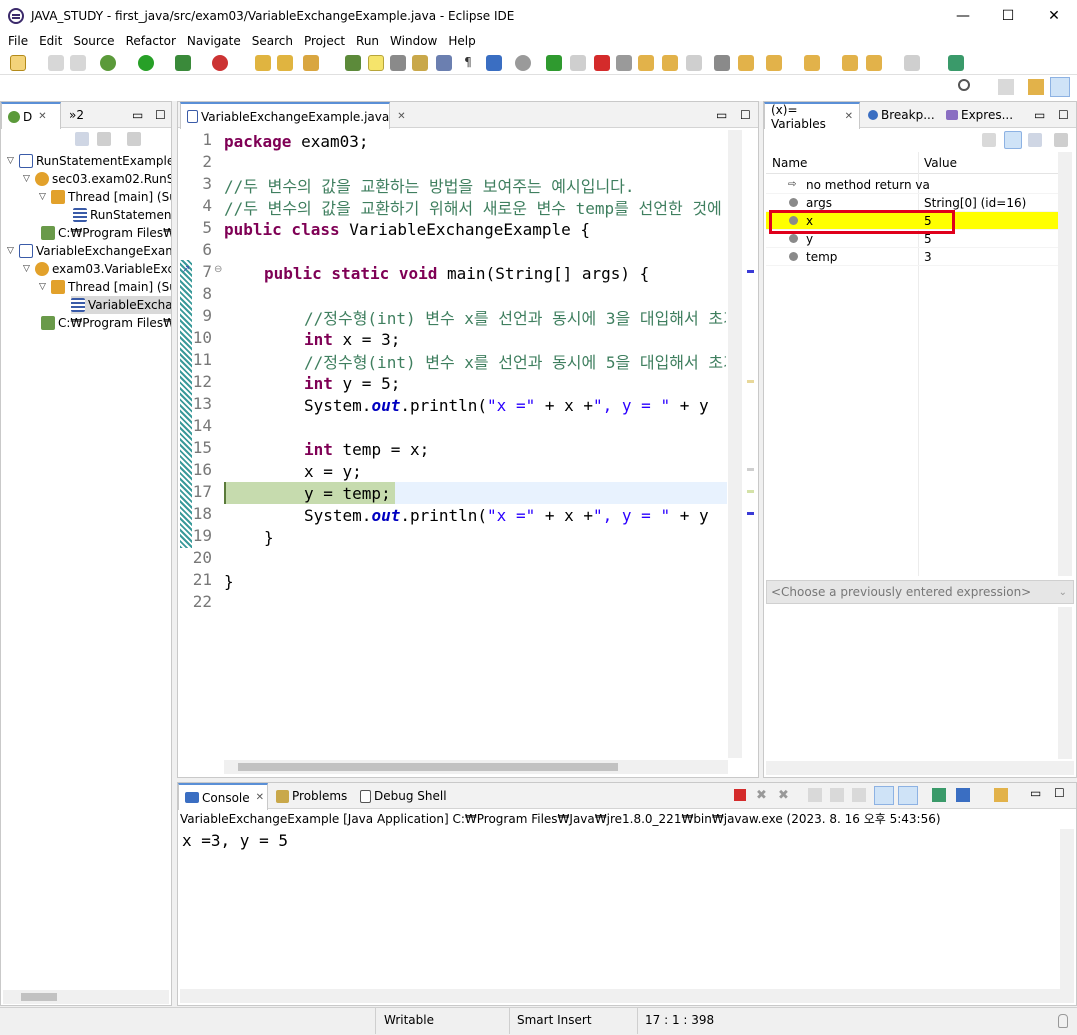 The height and width of the screenshot is (1035, 1077). What do you see at coordinates (859, 795) in the screenshot?
I see `word-wrap-icon` at bounding box center [859, 795].